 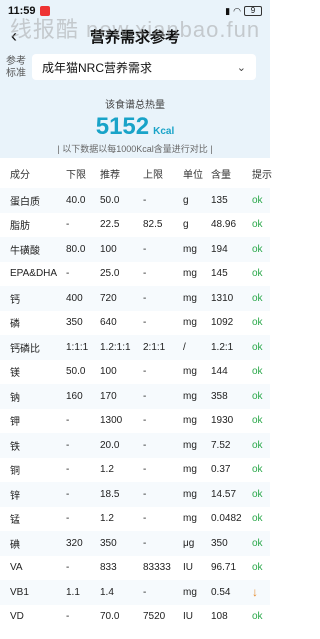 What do you see at coordinates (108, 543) in the screenshot?
I see `cell-recommended: 350` at bounding box center [108, 543].